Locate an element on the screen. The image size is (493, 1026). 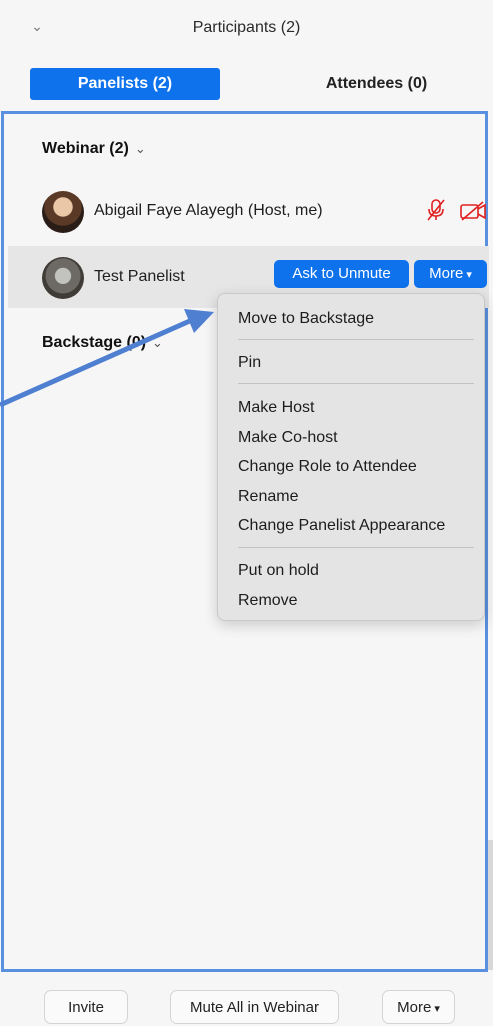
menu-item-pin: Pin is located at coordinates (249, 363).